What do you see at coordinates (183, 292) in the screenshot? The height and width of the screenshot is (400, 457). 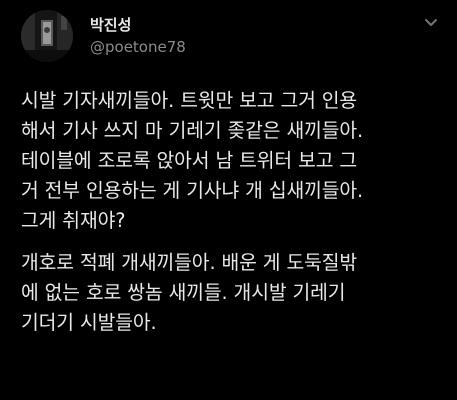 I see `tweet-line: 에 없는 호로 쌍놈 새끼들. 개시발 기레기` at bounding box center [183, 292].